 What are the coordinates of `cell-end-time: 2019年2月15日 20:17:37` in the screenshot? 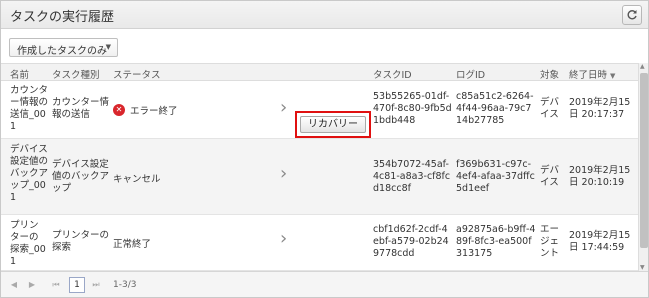 It's located at (600, 108).